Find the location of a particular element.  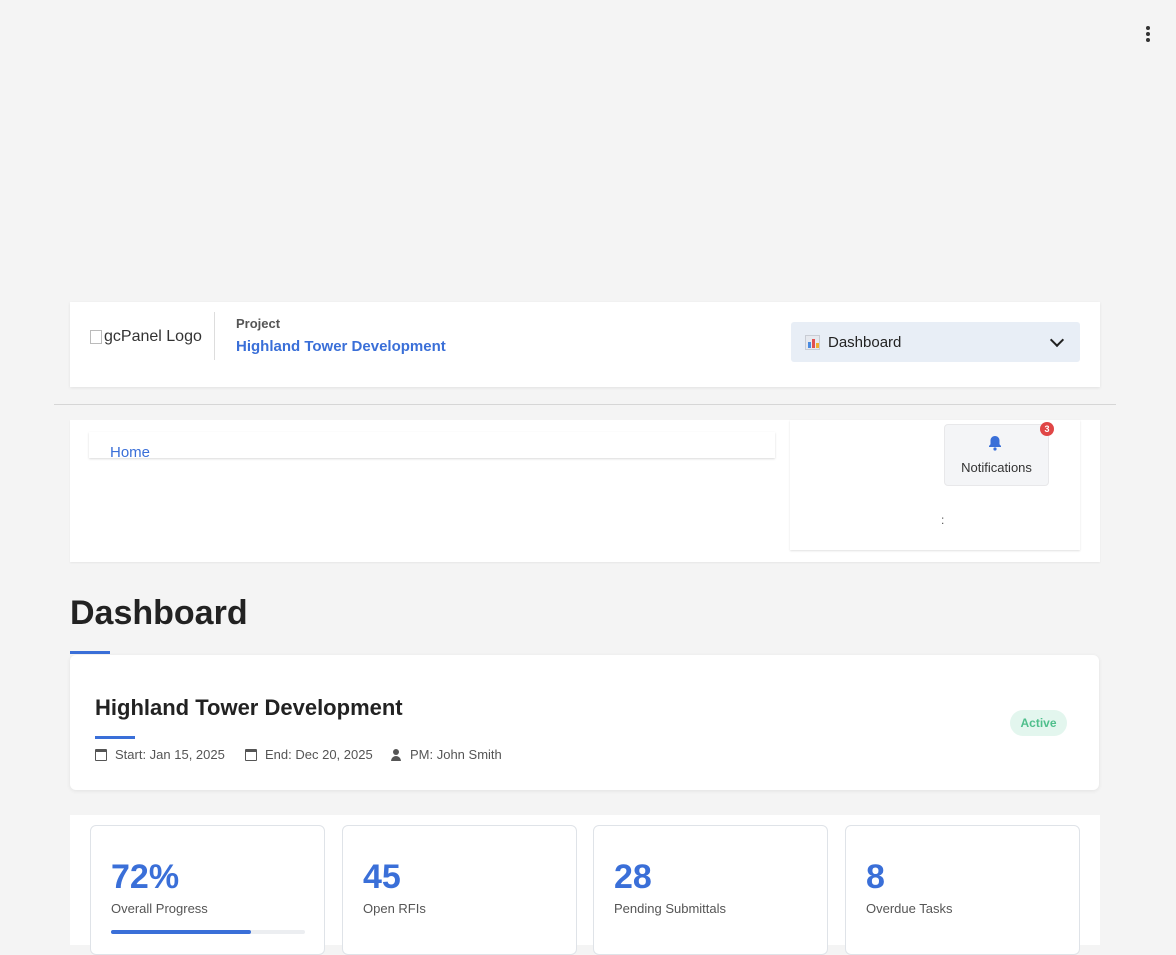

broken-image-icon is located at coordinates (96, 337).